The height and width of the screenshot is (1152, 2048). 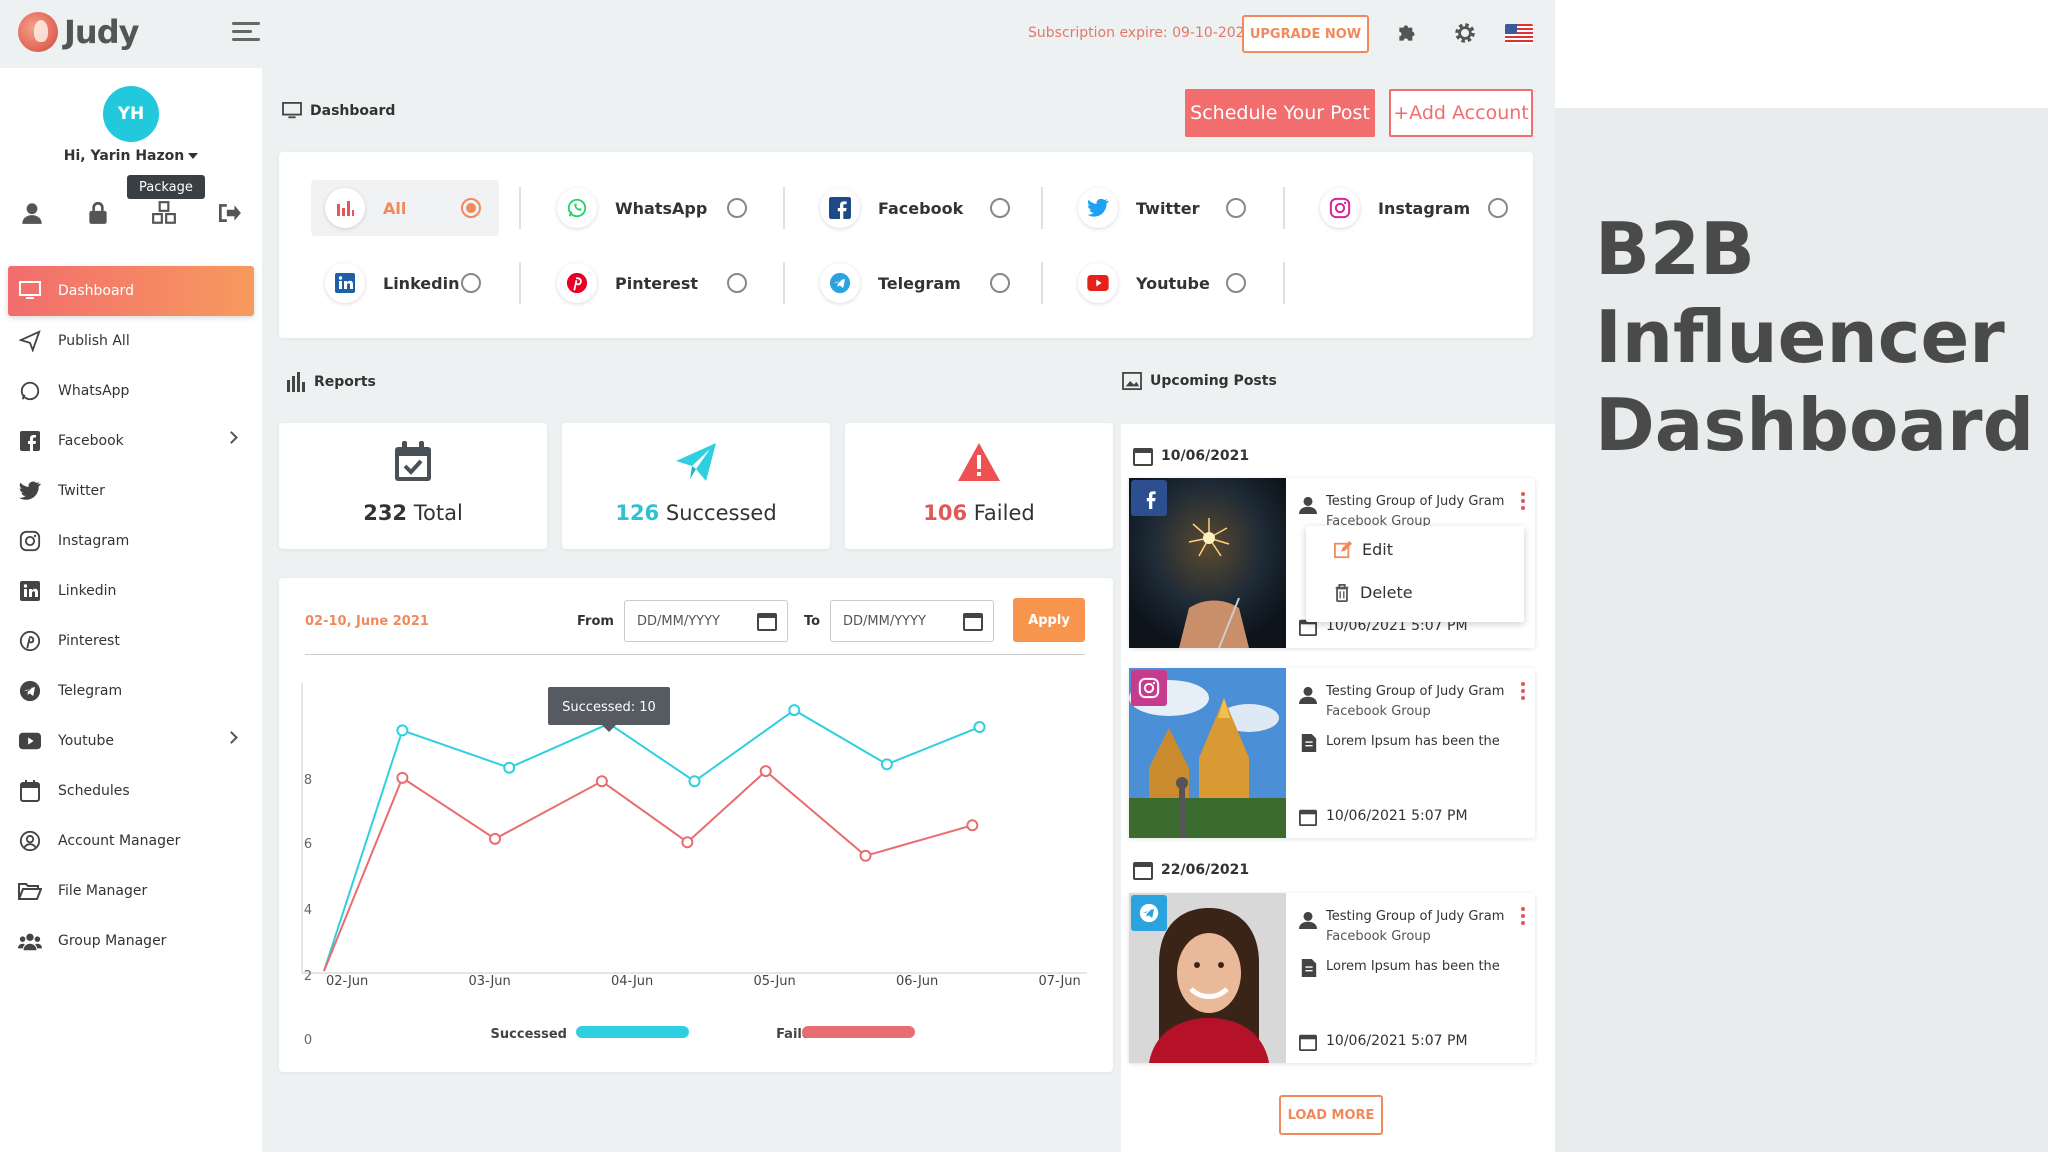 What do you see at coordinates (920, 208) in the screenshot?
I see `platform-facebook: Facebook` at bounding box center [920, 208].